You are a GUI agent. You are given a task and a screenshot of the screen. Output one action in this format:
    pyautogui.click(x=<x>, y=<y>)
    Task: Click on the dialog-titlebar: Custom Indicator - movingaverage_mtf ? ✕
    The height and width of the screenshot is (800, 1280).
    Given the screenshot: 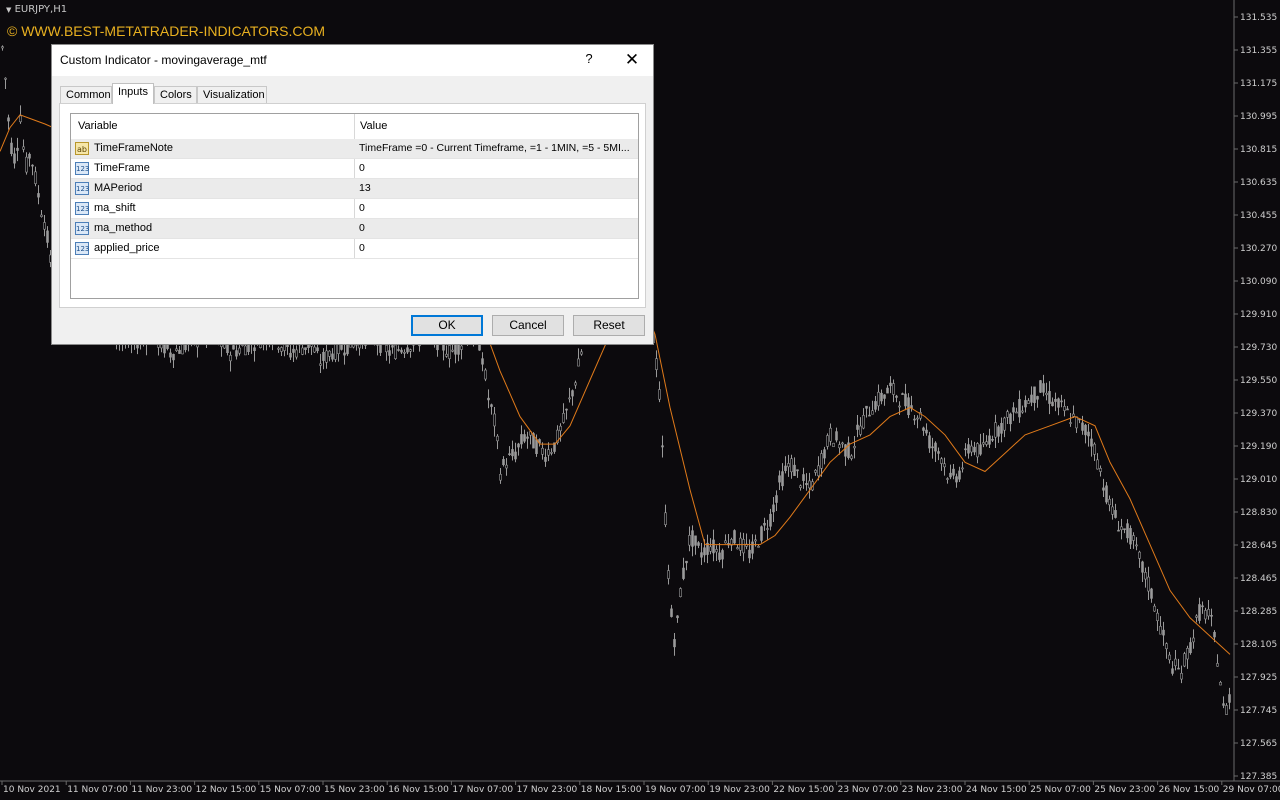 What is the action you would take?
    pyautogui.click(x=352, y=60)
    